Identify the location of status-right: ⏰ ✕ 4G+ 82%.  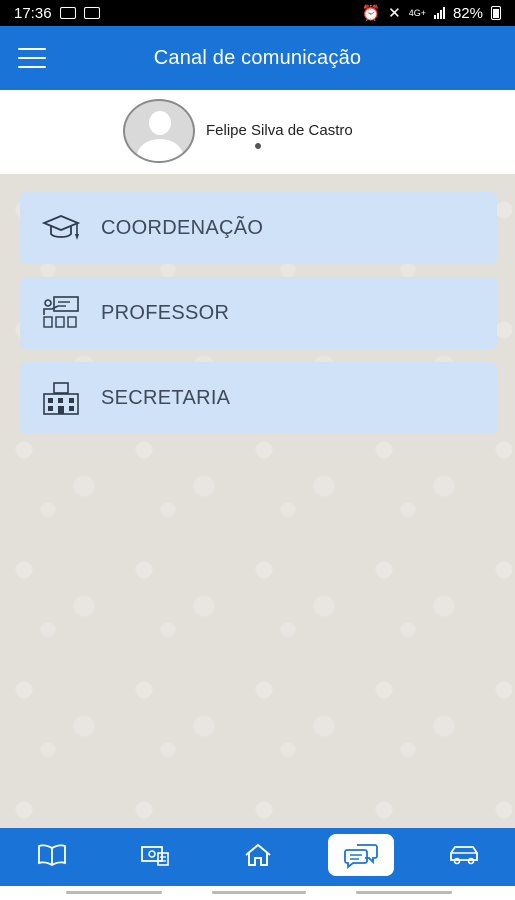
(431, 13).